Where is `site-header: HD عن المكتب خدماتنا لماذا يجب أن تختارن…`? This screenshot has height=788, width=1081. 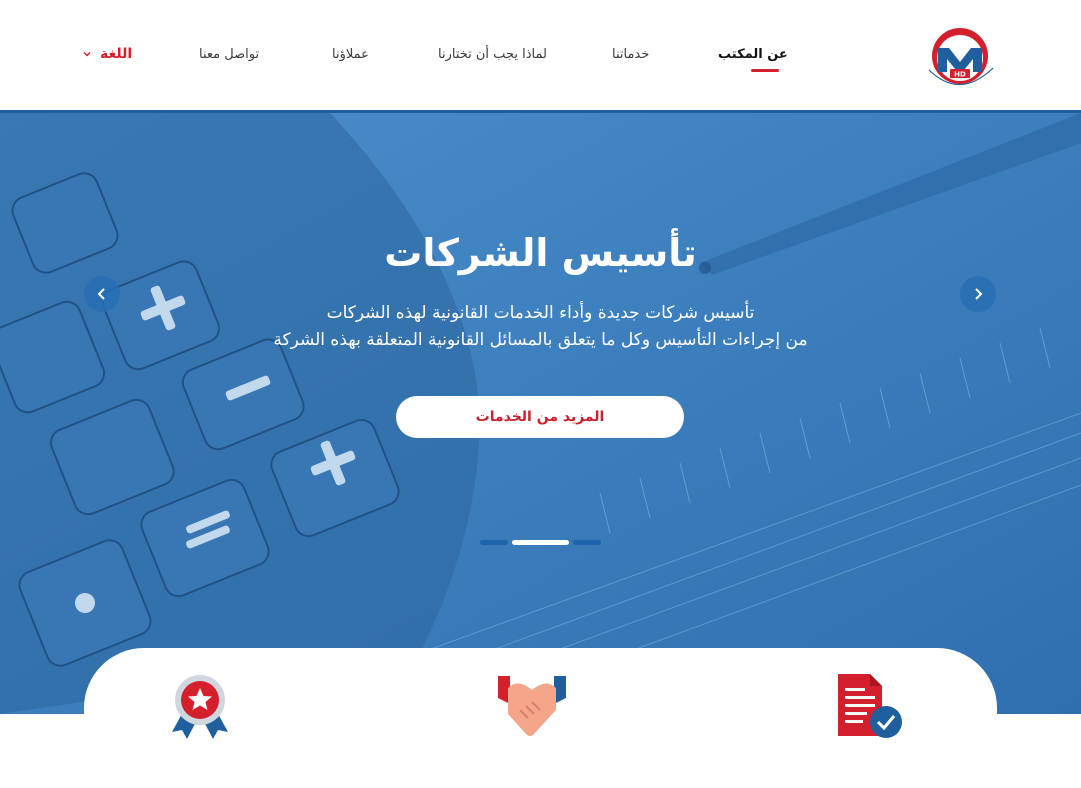
site-header: HD عن المكتب خدماتنا لماذا يجب أن تختارن… is located at coordinates (540, 56).